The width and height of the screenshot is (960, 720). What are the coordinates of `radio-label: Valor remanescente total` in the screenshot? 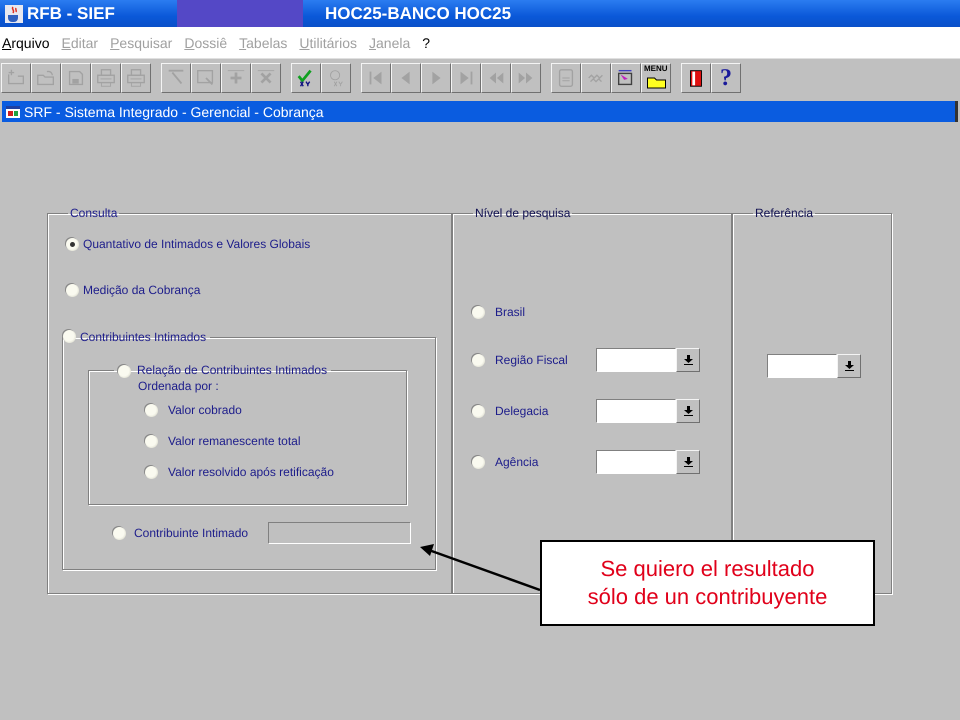 It's located at (234, 441).